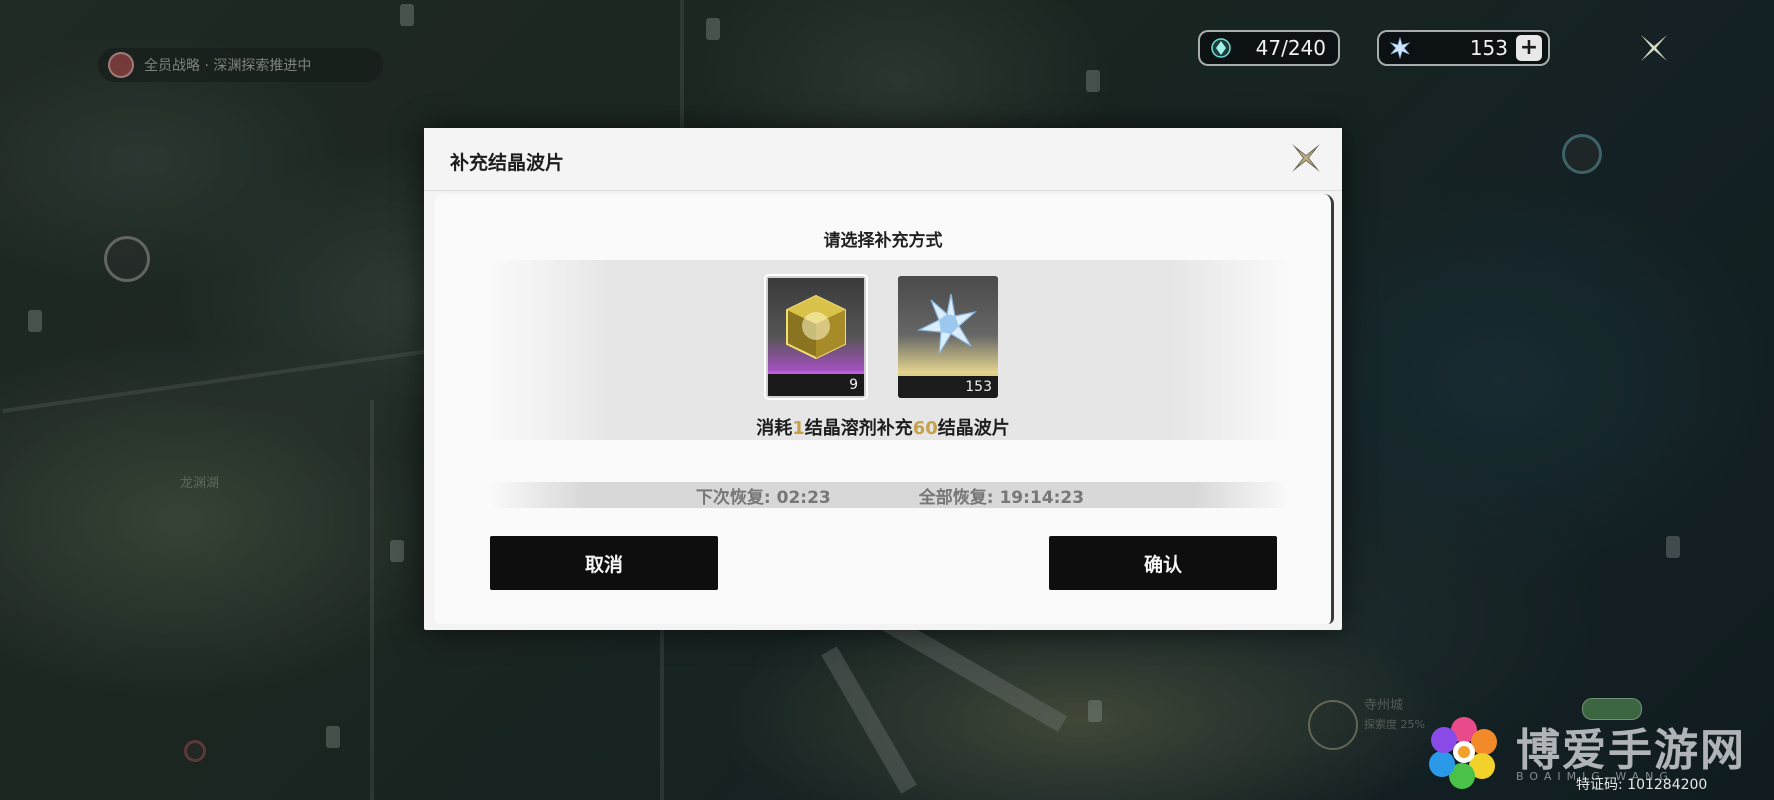 This screenshot has height=800, width=1774. Describe the element at coordinates (1463, 753) in the screenshot. I see `flower-logo-icon` at that location.